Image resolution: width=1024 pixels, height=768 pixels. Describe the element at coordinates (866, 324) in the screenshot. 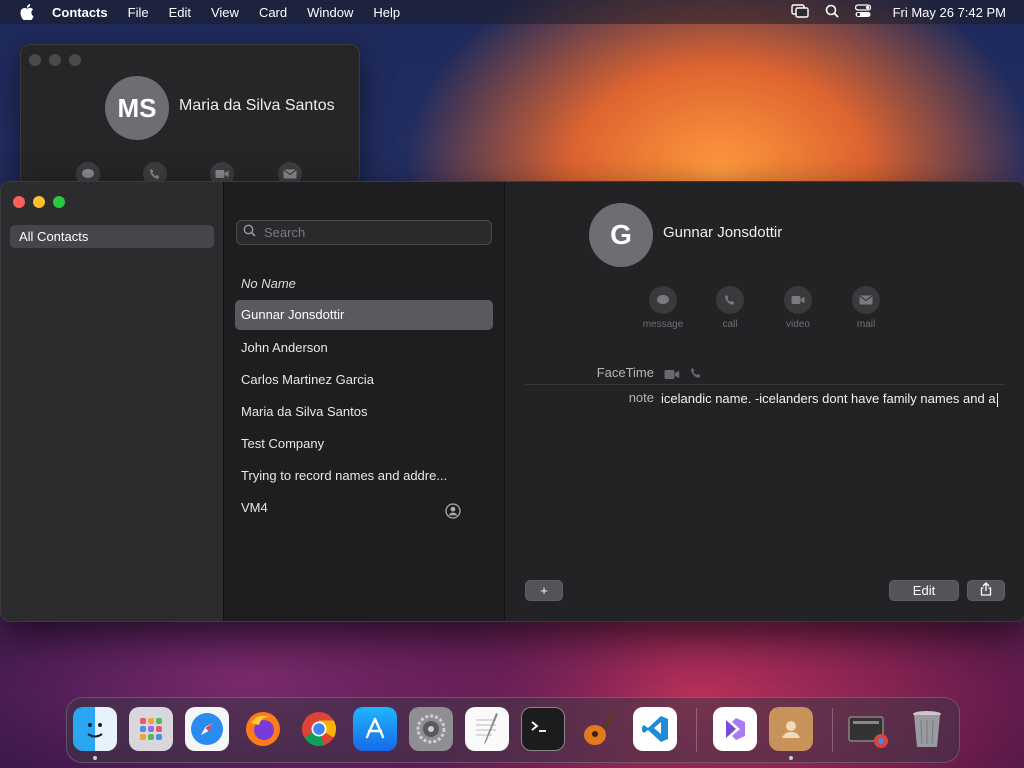

I see `action-label: mail` at that location.